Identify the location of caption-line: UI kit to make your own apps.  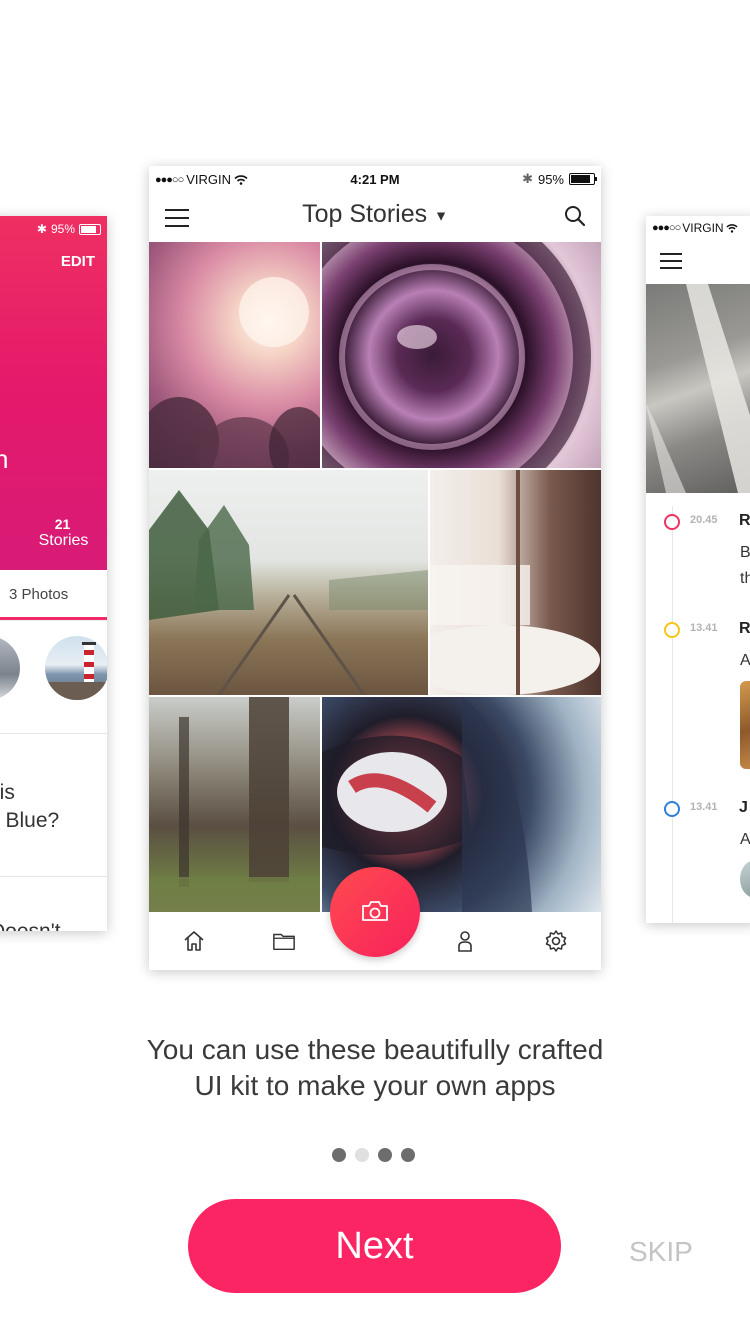
(375, 1085).